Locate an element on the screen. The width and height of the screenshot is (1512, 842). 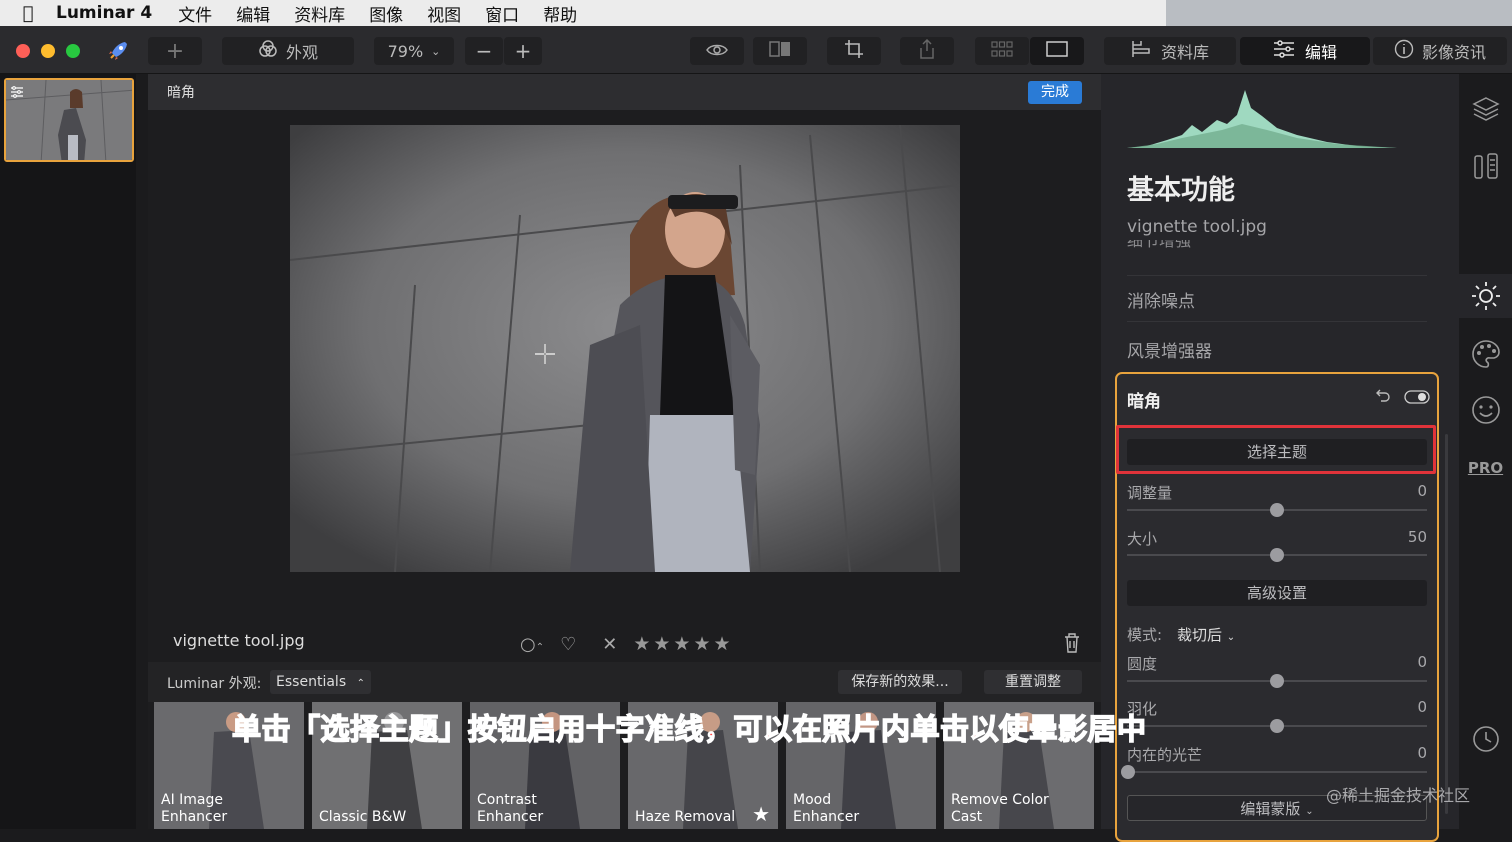
size-slider is located at coordinates (1277, 555).